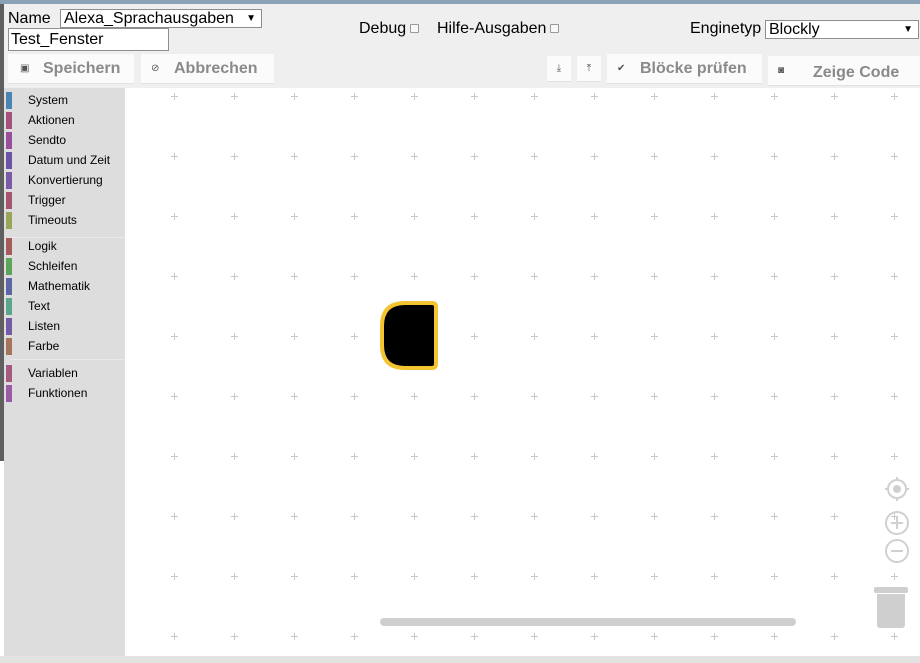  I want to click on toolbox-category: Farbe, so click(65, 346).